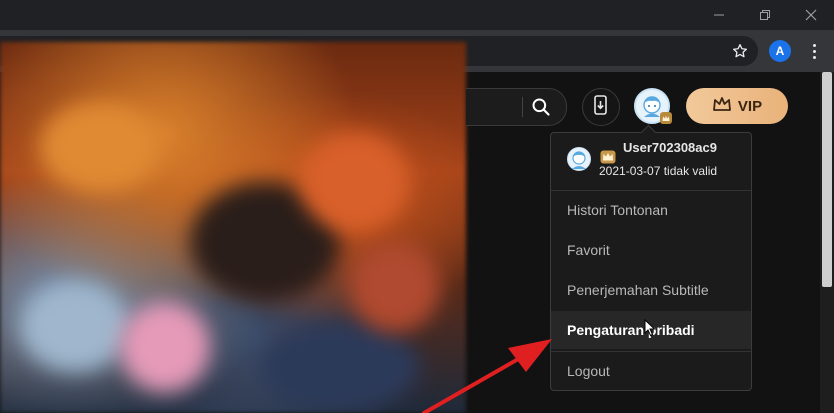 Image resolution: width=834 pixels, height=413 pixels. Describe the element at coordinates (608, 157) in the screenshot. I see `vip-crown-icon` at that location.